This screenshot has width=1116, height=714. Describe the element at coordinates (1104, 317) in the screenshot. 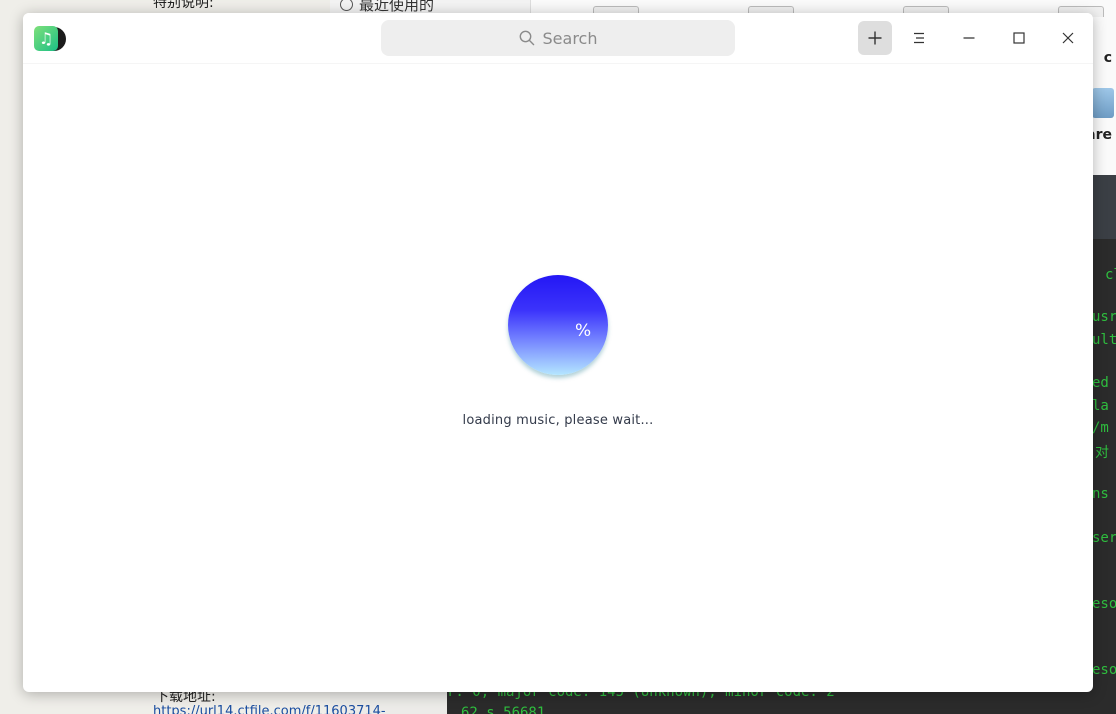

I see `terminal-line: usr` at that location.